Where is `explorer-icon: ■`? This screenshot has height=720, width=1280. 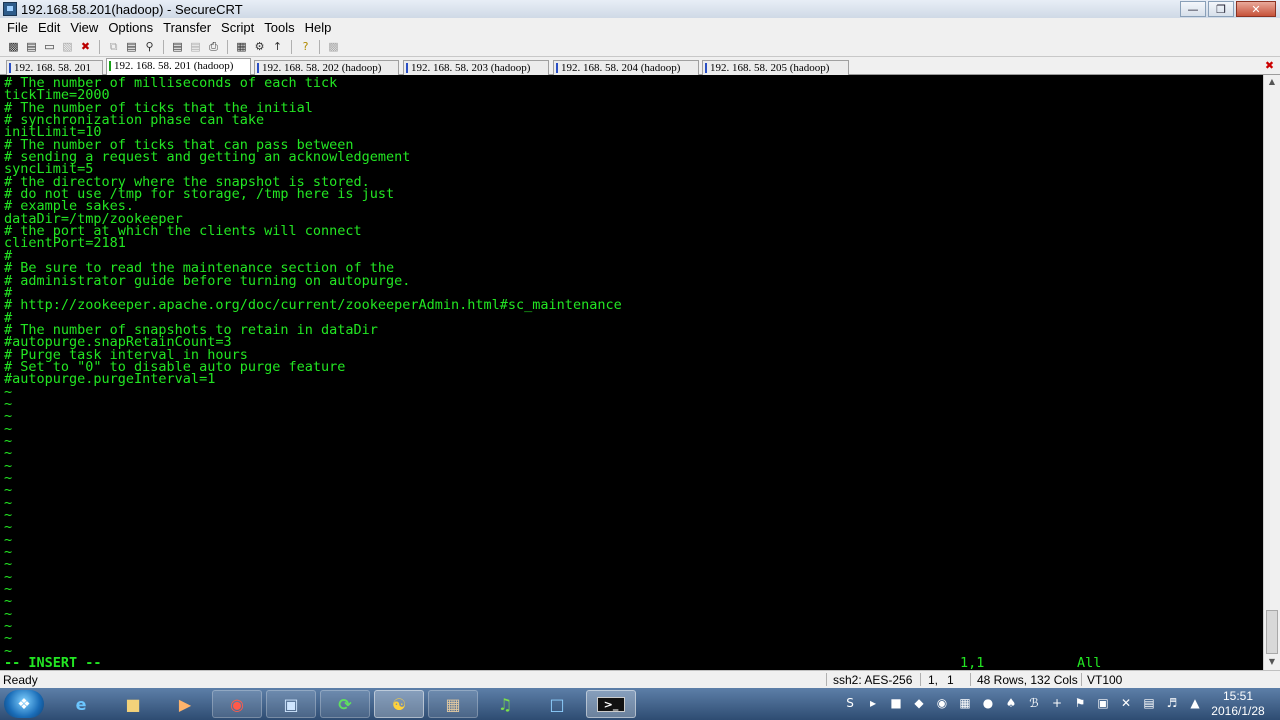 explorer-icon: ■ is located at coordinates (133, 704).